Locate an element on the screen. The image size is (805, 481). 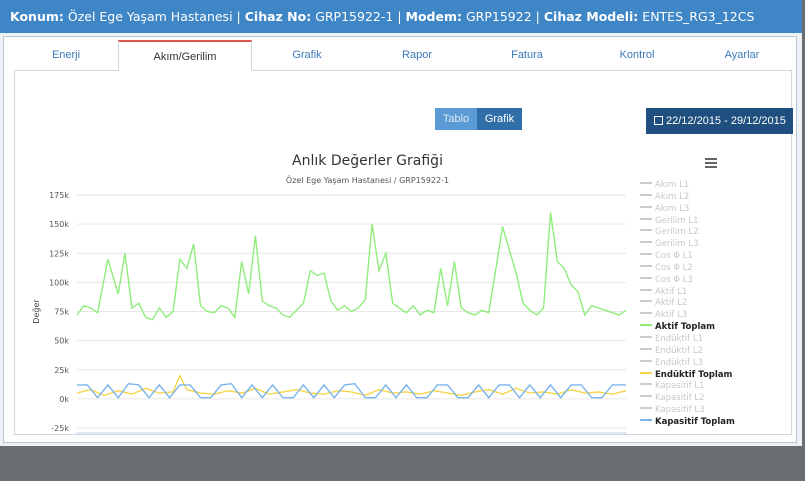
y-tick-label: 125k is located at coordinates (59, 253).